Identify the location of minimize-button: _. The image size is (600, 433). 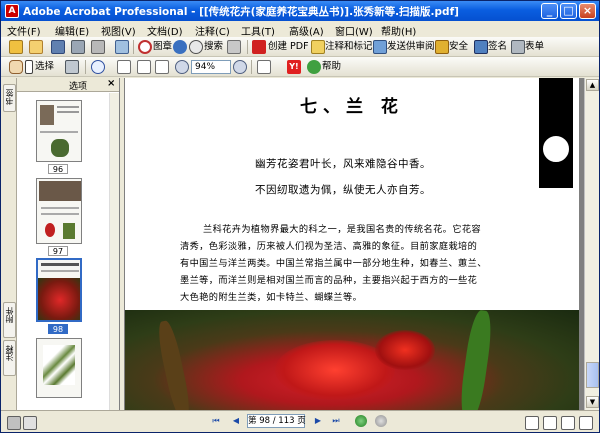
(549, 11).